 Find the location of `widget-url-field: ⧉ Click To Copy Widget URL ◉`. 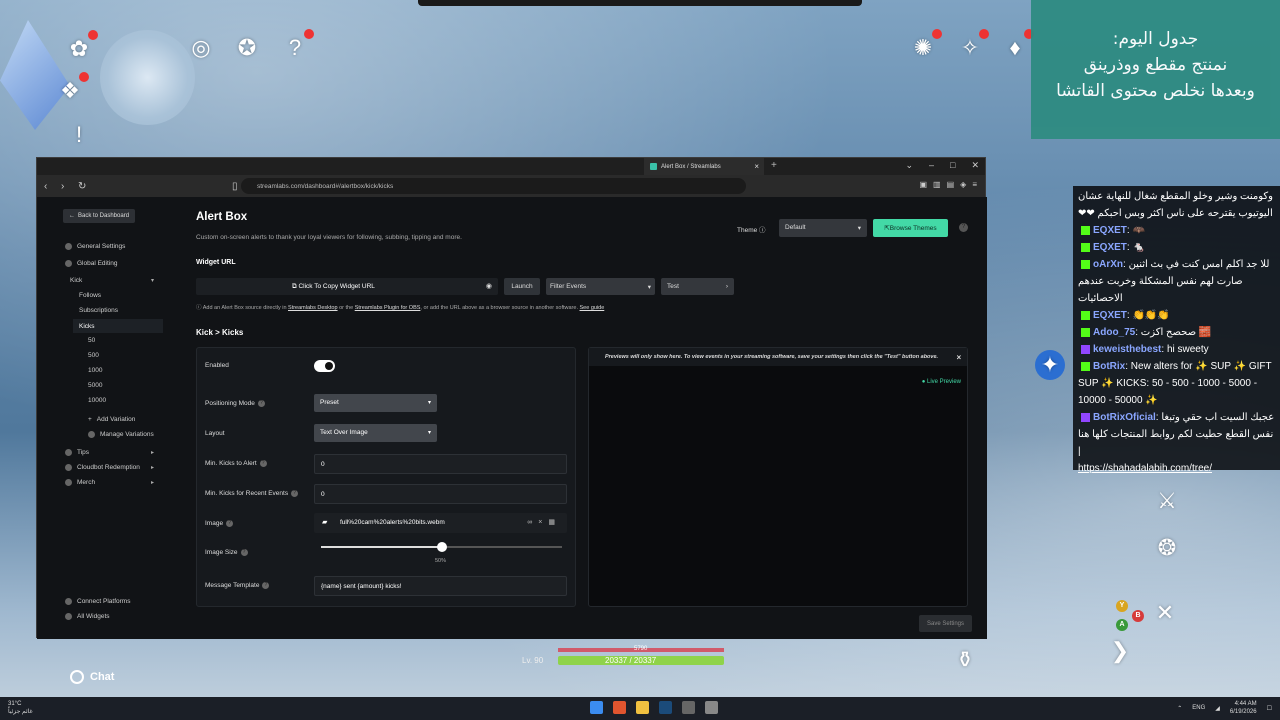

widget-url-field: ⧉ Click To Copy Widget URL ◉ is located at coordinates (347, 286).